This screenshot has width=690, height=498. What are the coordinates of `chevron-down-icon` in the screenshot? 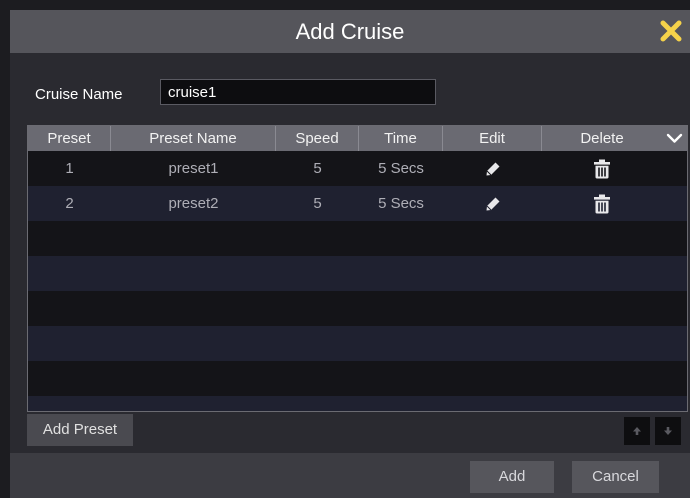 It's located at (674, 138).